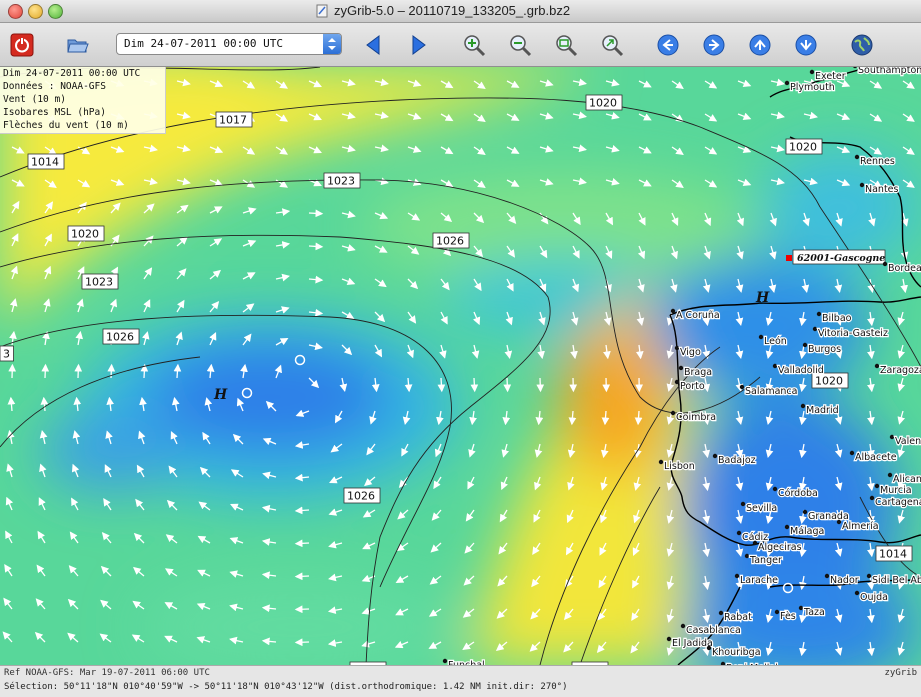 The image size is (921, 697). I want to click on legend-isobars: Isobares MSL (hPa), so click(82, 112).